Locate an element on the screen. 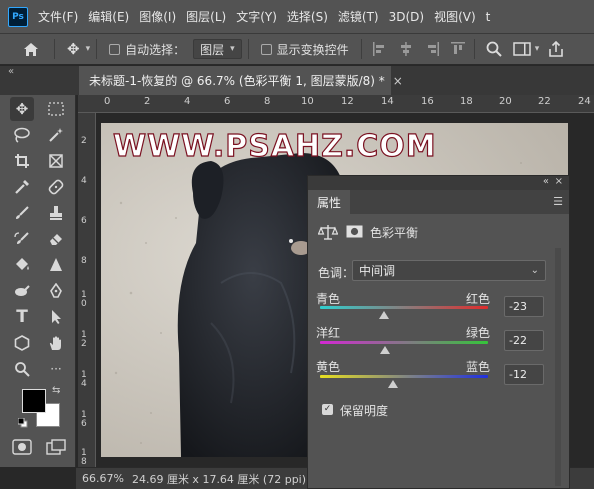  cyan-red-slider is located at coordinates (404, 307).